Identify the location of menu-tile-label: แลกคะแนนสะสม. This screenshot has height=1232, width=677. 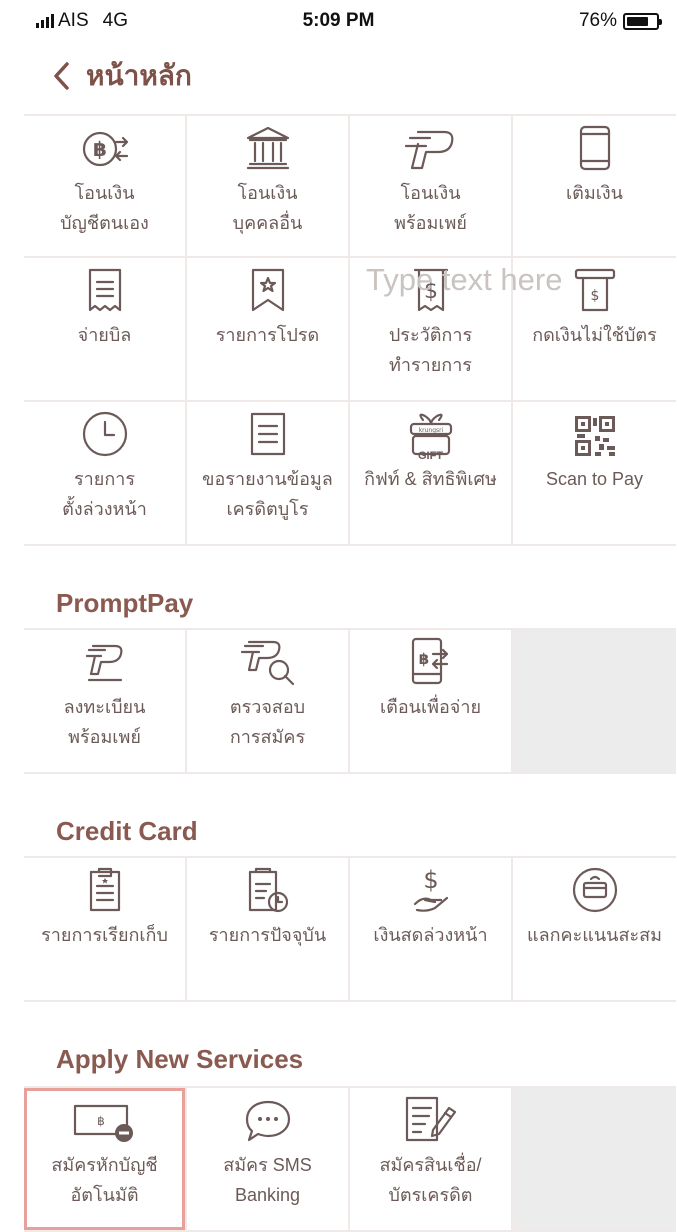
(594, 935).